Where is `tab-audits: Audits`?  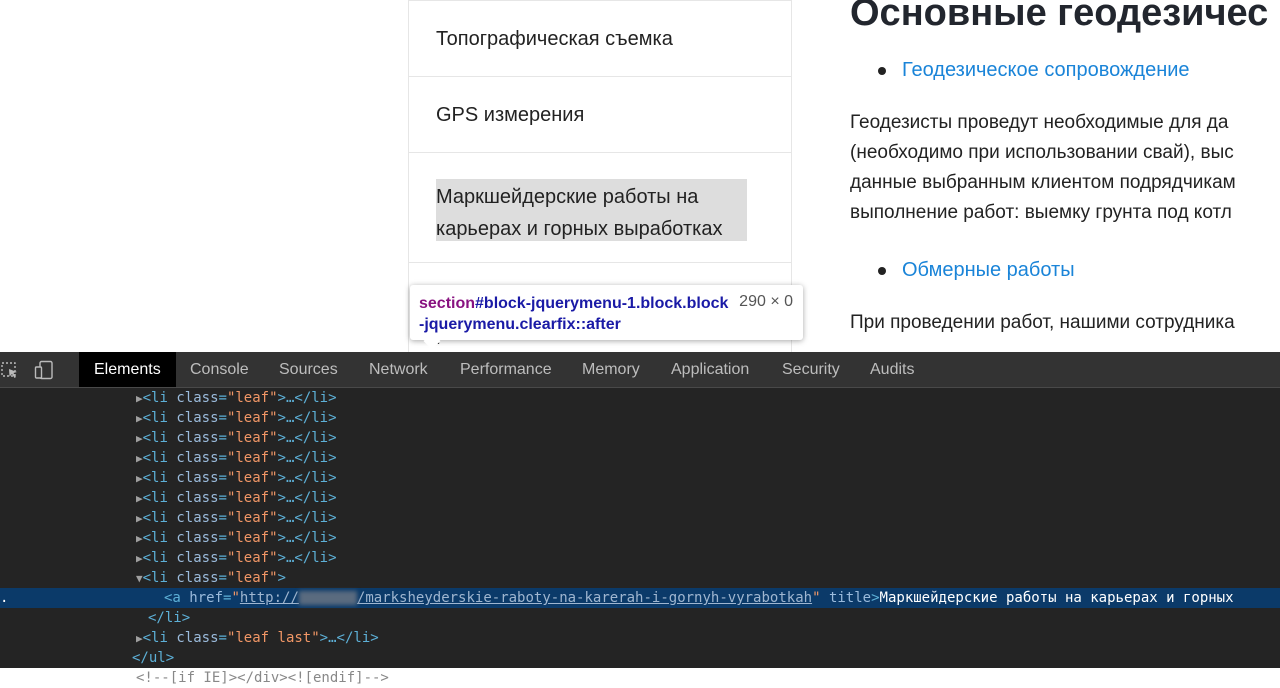
tab-audits: Audits is located at coordinates (892, 369).